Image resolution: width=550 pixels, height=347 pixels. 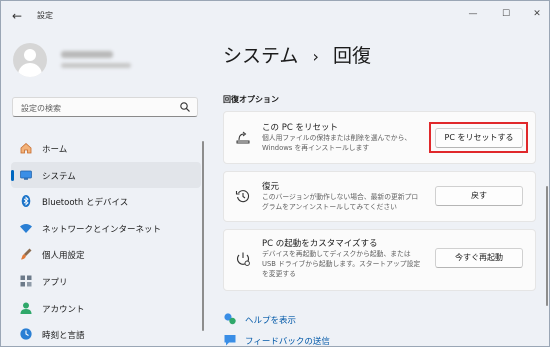 What do you see at coordinates (45, 15) in the screenshot?
I see `app-title: 設定` at bounding box center [45, 15].